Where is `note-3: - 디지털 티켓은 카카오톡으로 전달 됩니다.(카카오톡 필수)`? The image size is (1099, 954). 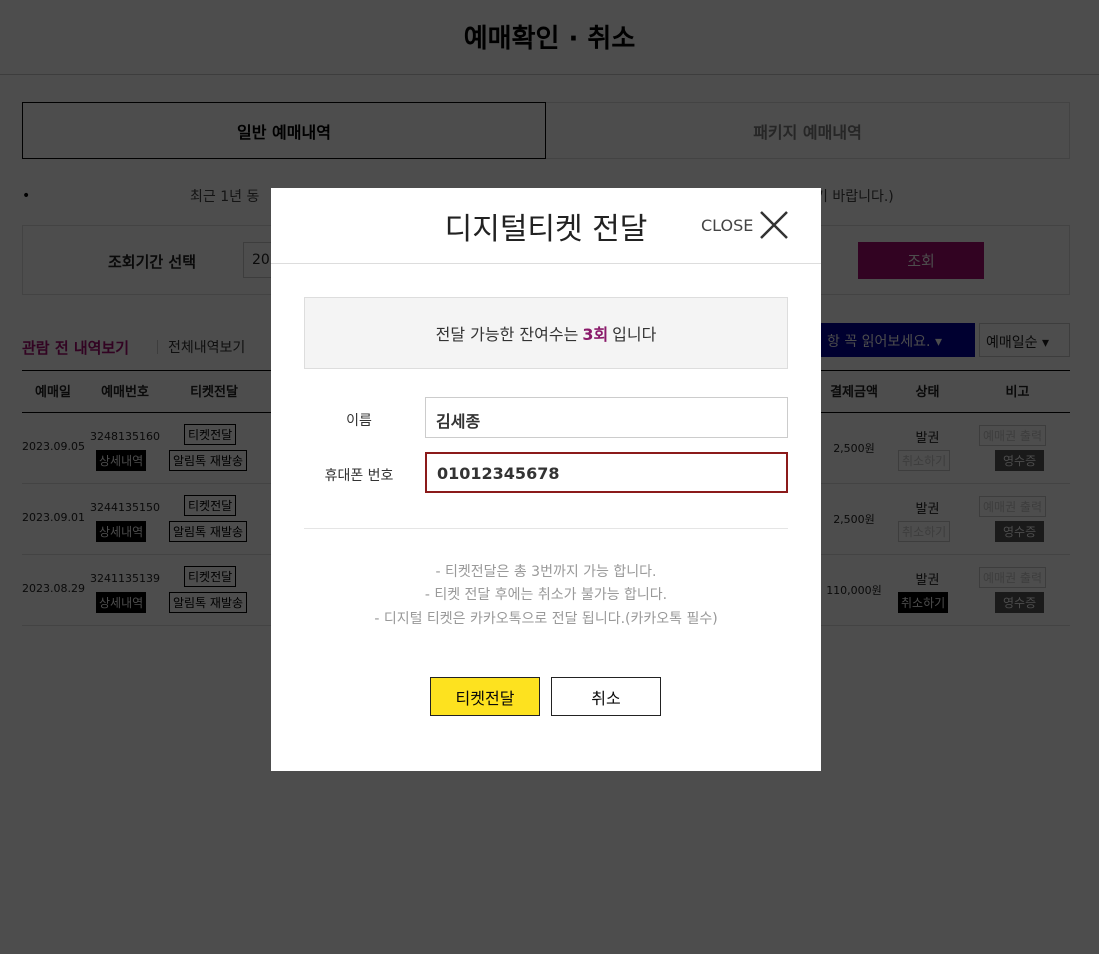 note-3: - 디지털 티켓은 카카오톡으로 전달 됩니다.(카카오톡 필수) is located at coordinates (546, 619).